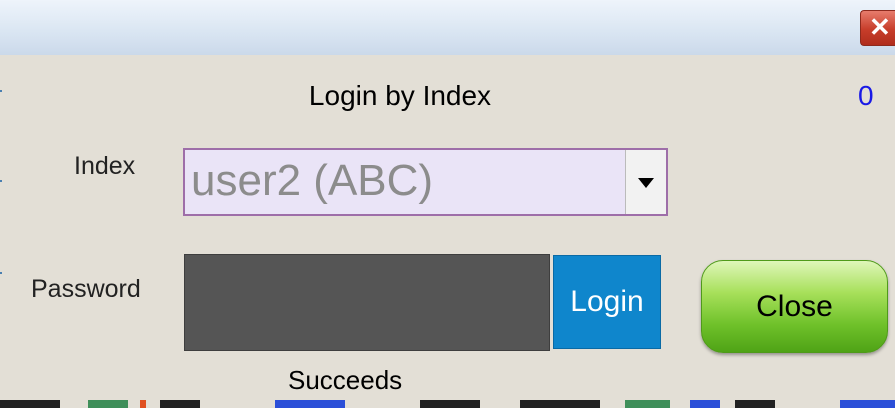 This screenshot has height=408, width=895. I want to click on title-bar, so click(447, 27).